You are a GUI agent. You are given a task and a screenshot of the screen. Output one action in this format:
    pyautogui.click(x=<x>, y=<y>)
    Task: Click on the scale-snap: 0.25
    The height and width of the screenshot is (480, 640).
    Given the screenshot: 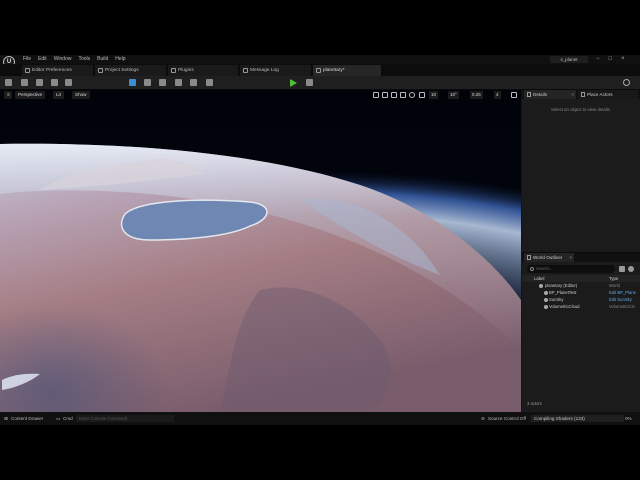 What is the action you would take?
    pyautogui.click(x=476, y=95)
    